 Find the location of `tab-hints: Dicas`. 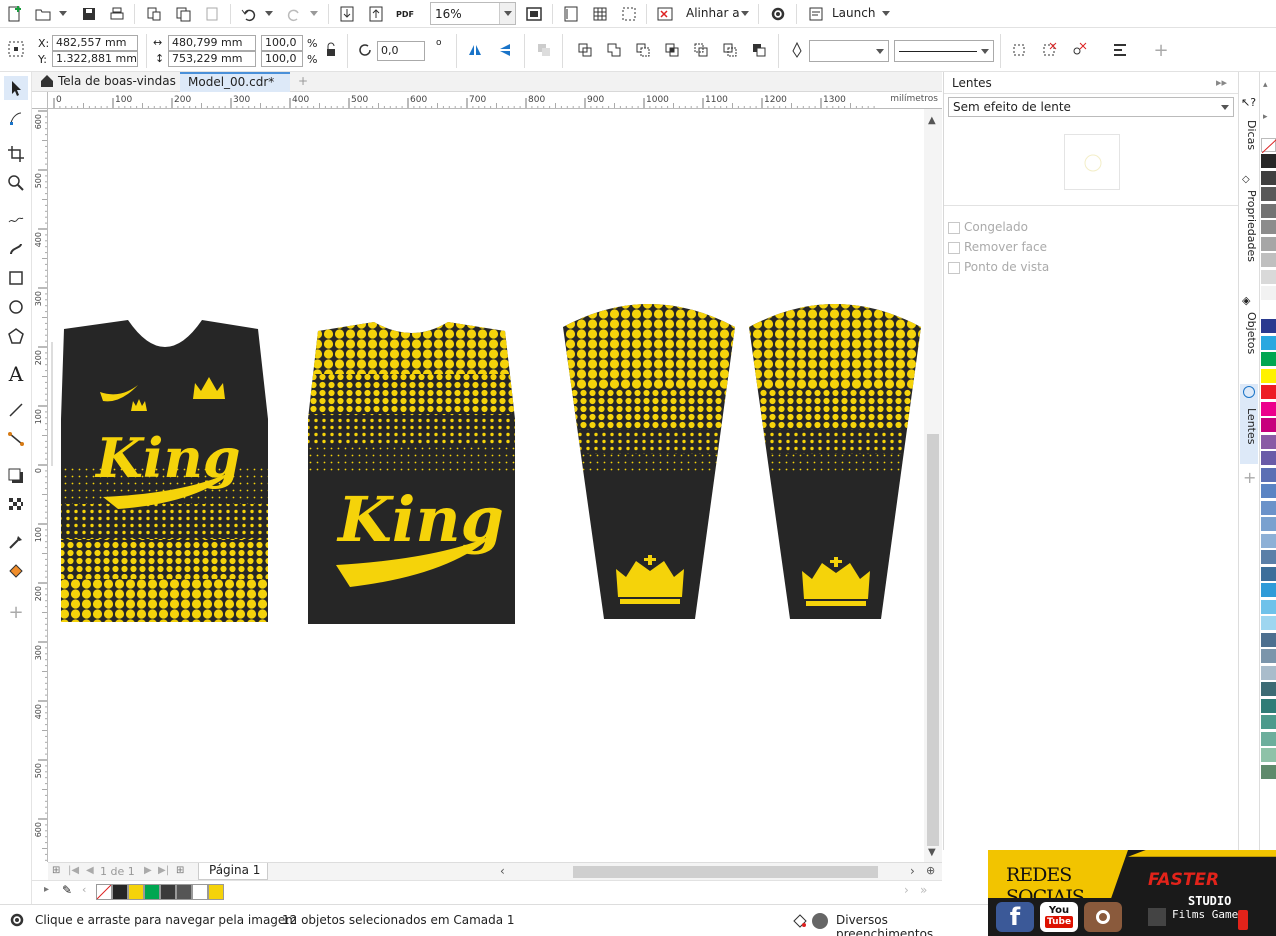

tab-hints: Dicas is located at coordinates (1249, 140).